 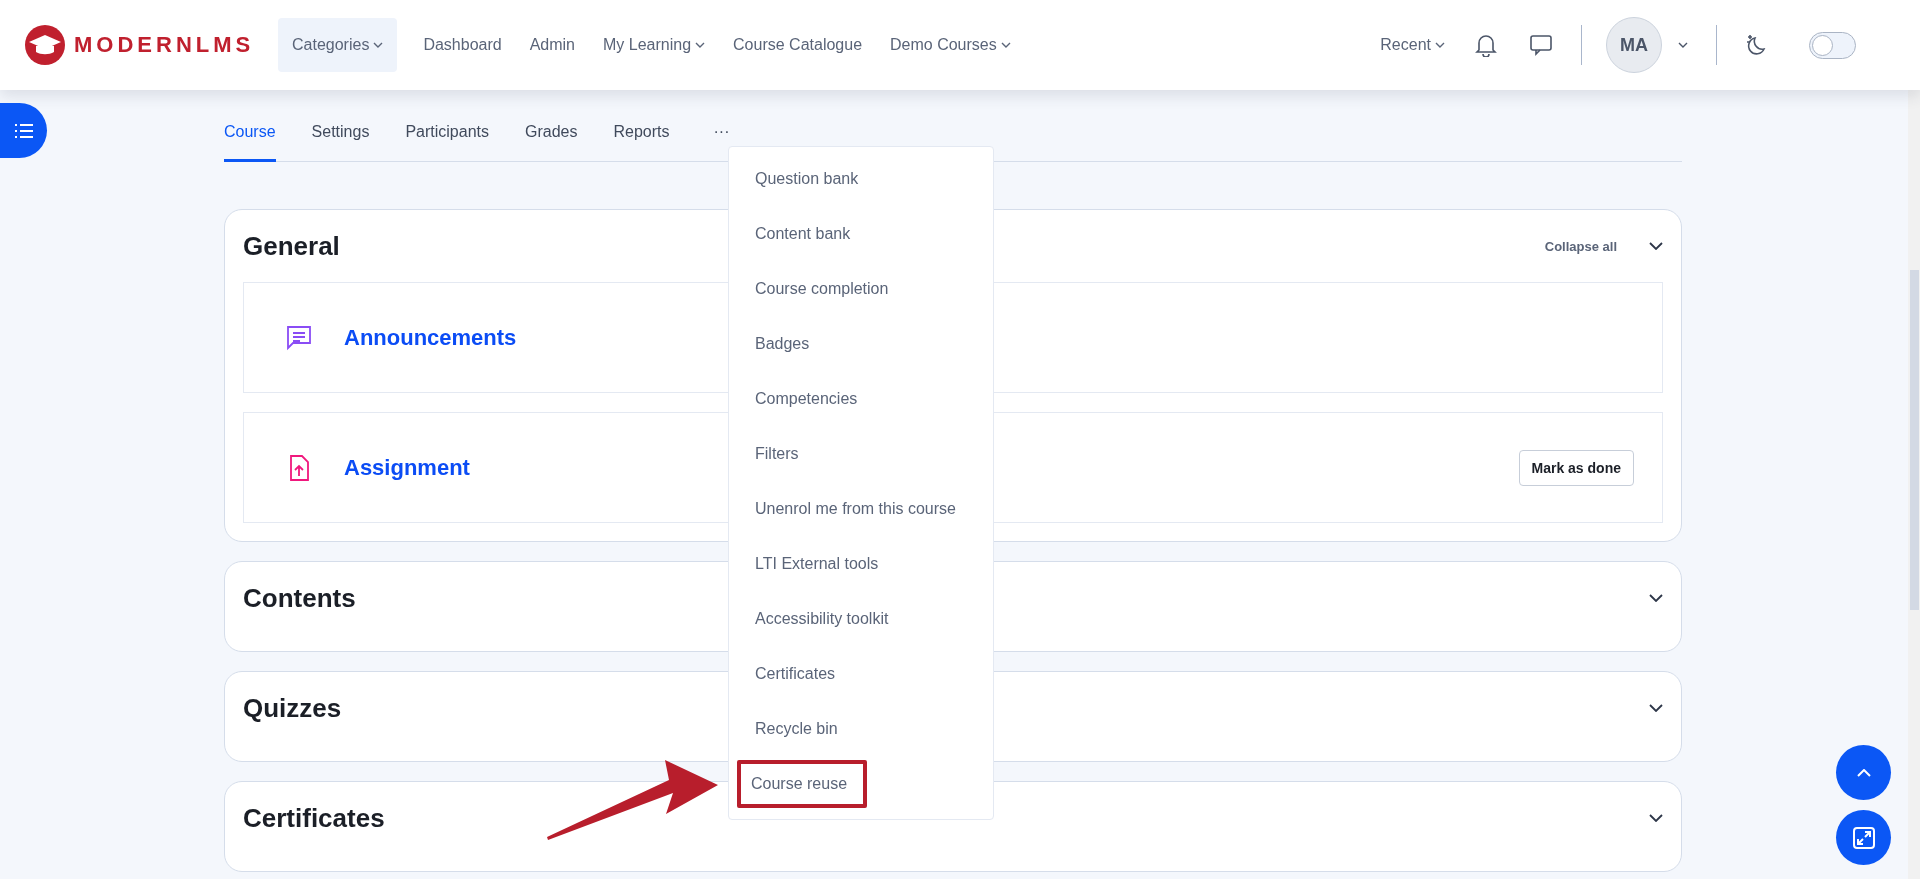 I want to click on expand-icon, so click(x=1863, y=837).